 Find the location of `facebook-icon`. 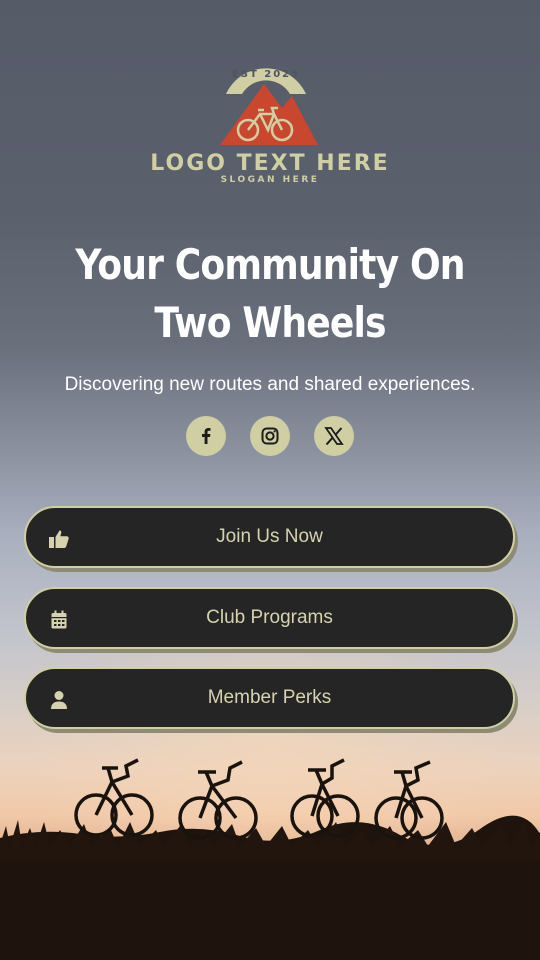

facebook-icon is located at coordinates (206, 436).